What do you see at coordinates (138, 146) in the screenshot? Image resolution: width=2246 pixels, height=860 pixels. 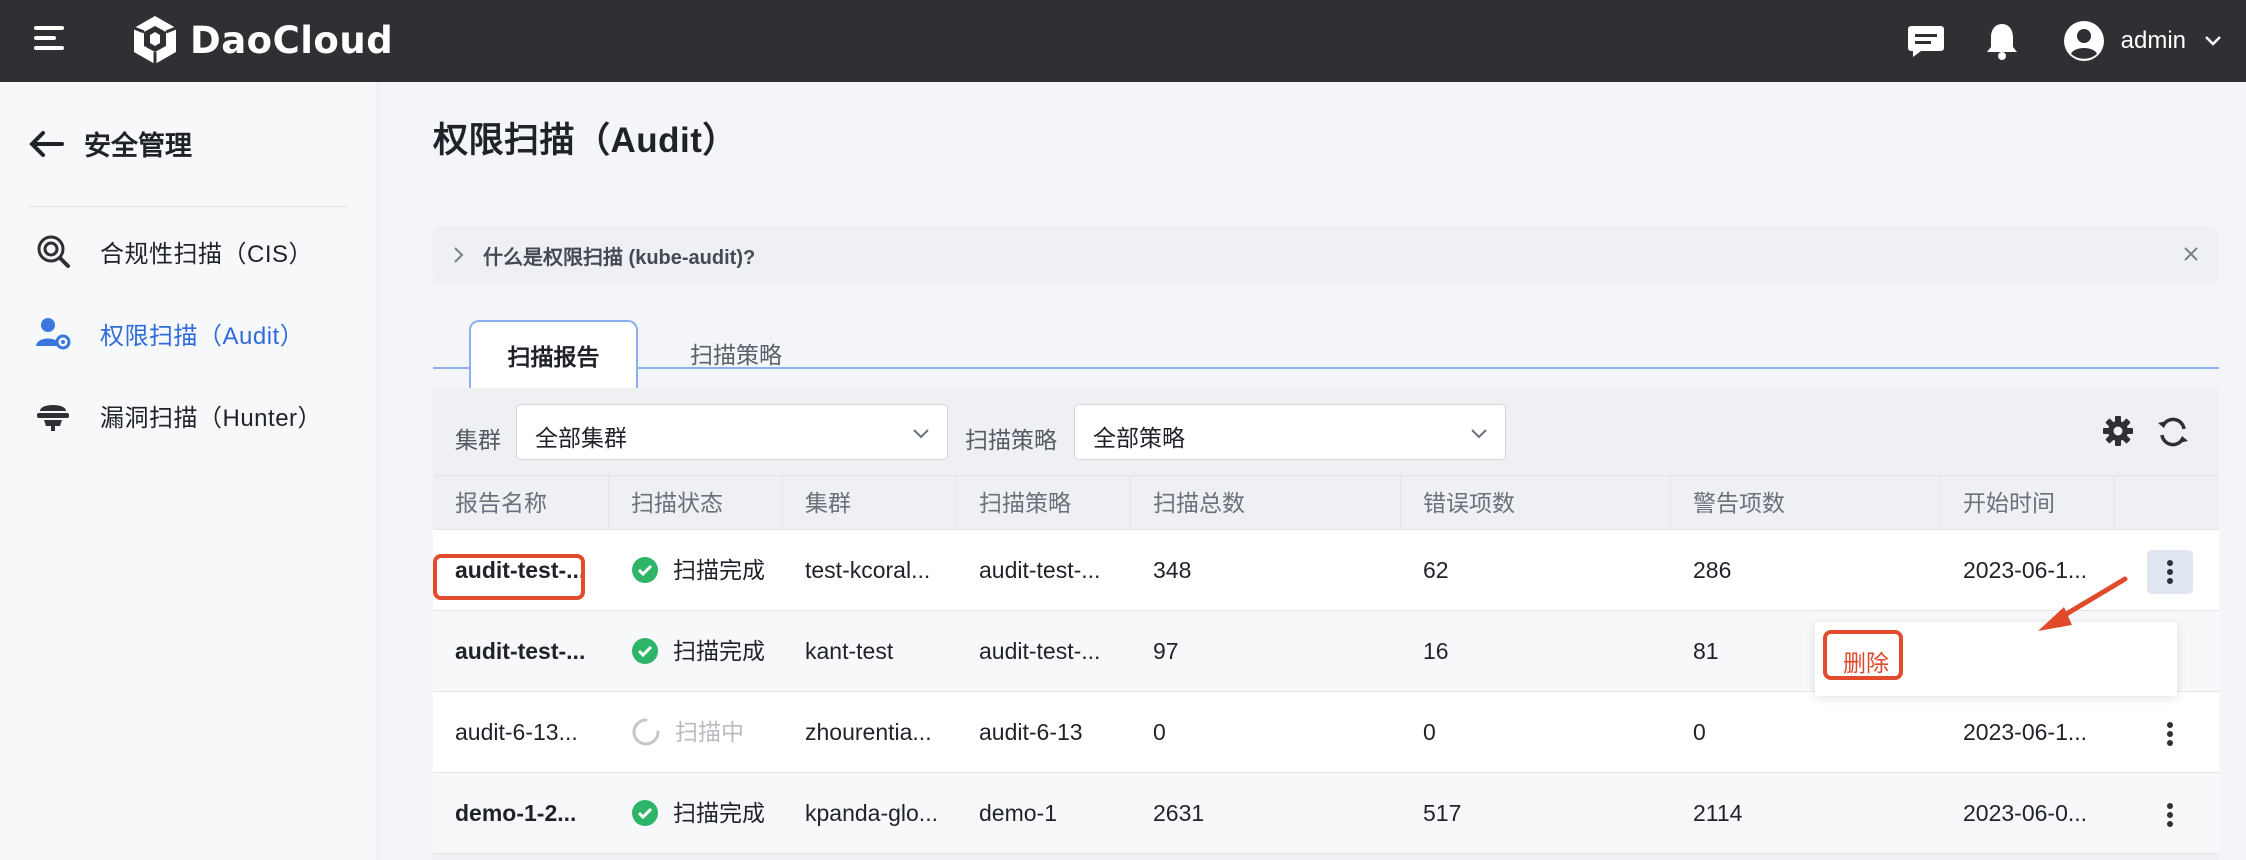 I see `sidebar-title: 安全管理` at bounding box center [138, 146].